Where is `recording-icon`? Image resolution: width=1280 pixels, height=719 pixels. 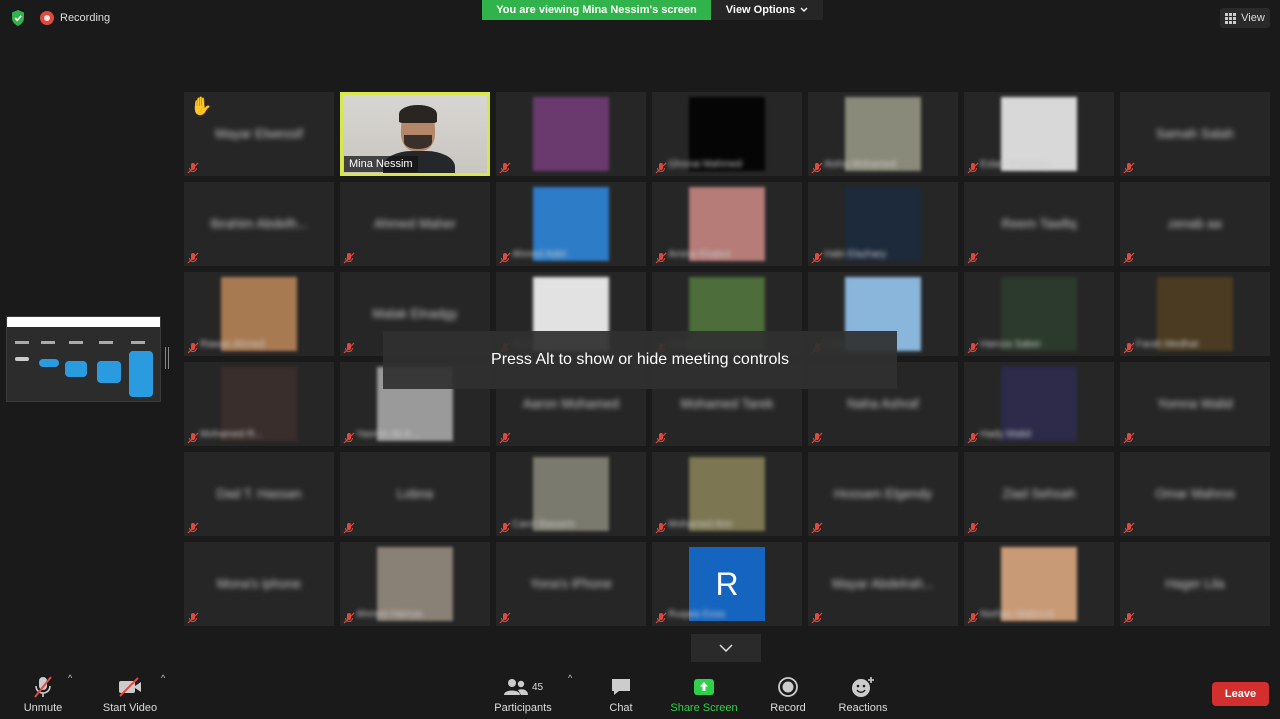 recording-icon is located at coordinates (47, 18).